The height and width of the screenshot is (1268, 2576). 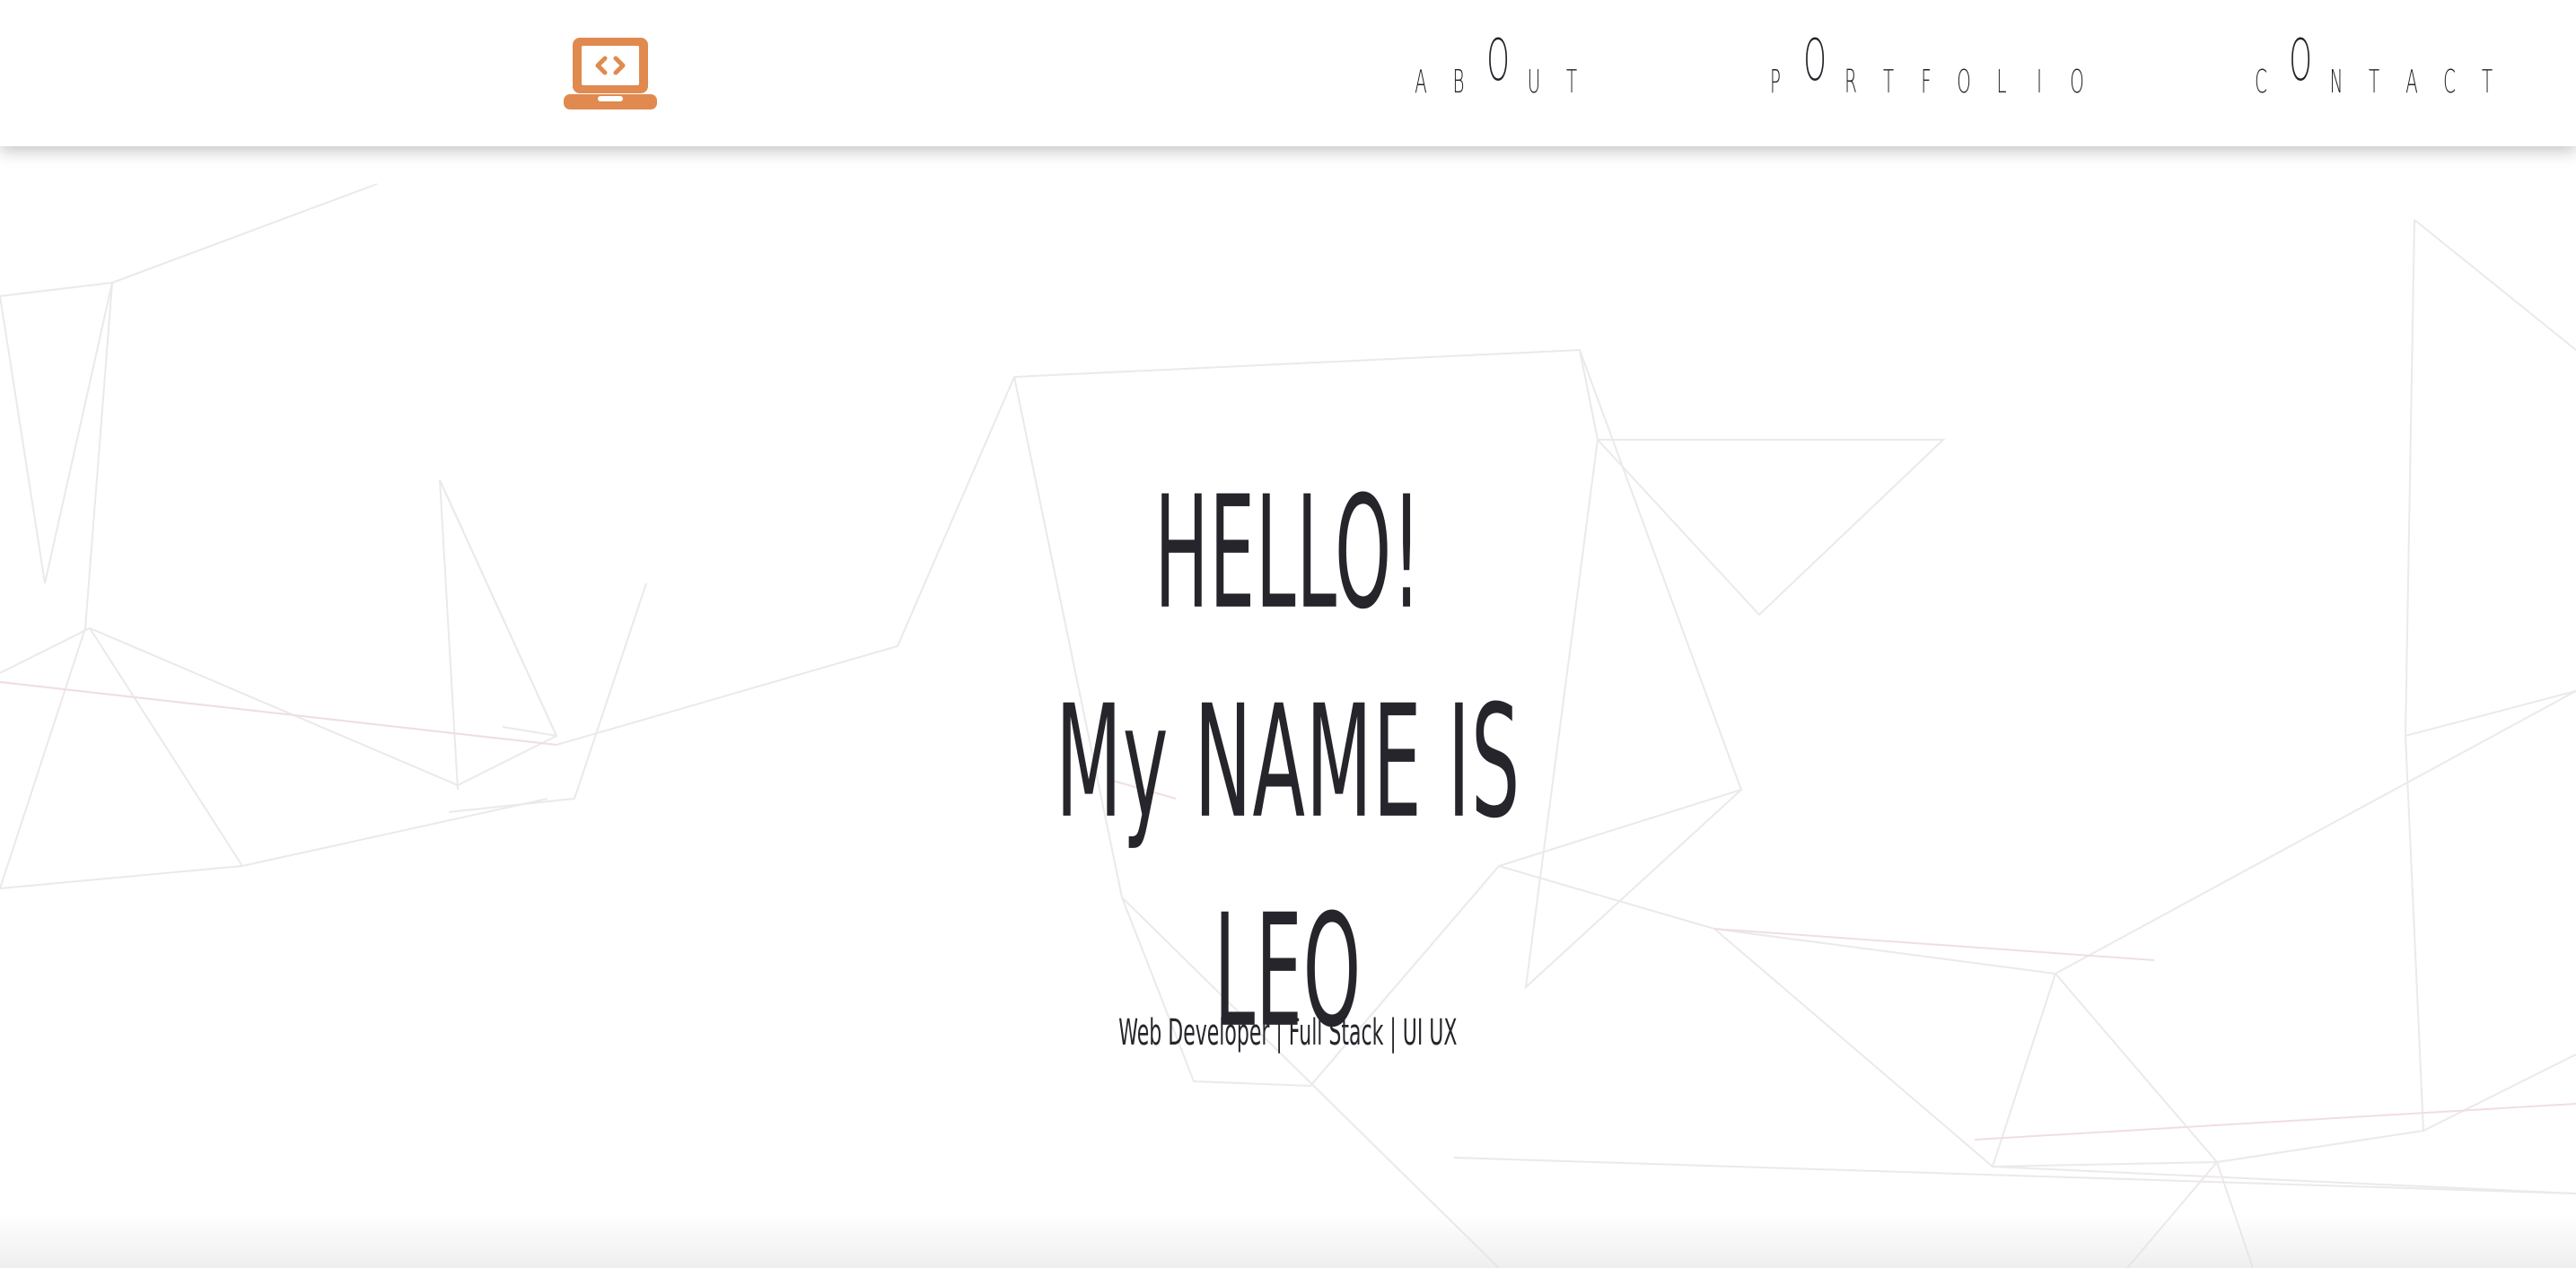 I want to click on hero-subtitle: Web Developer | Full Stack | UI UX, so click(x=1288, y=1033).